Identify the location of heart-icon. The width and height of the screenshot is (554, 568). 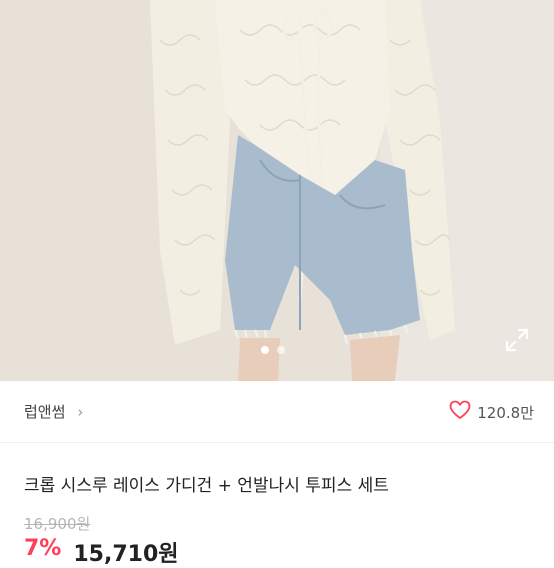
(460, 412).